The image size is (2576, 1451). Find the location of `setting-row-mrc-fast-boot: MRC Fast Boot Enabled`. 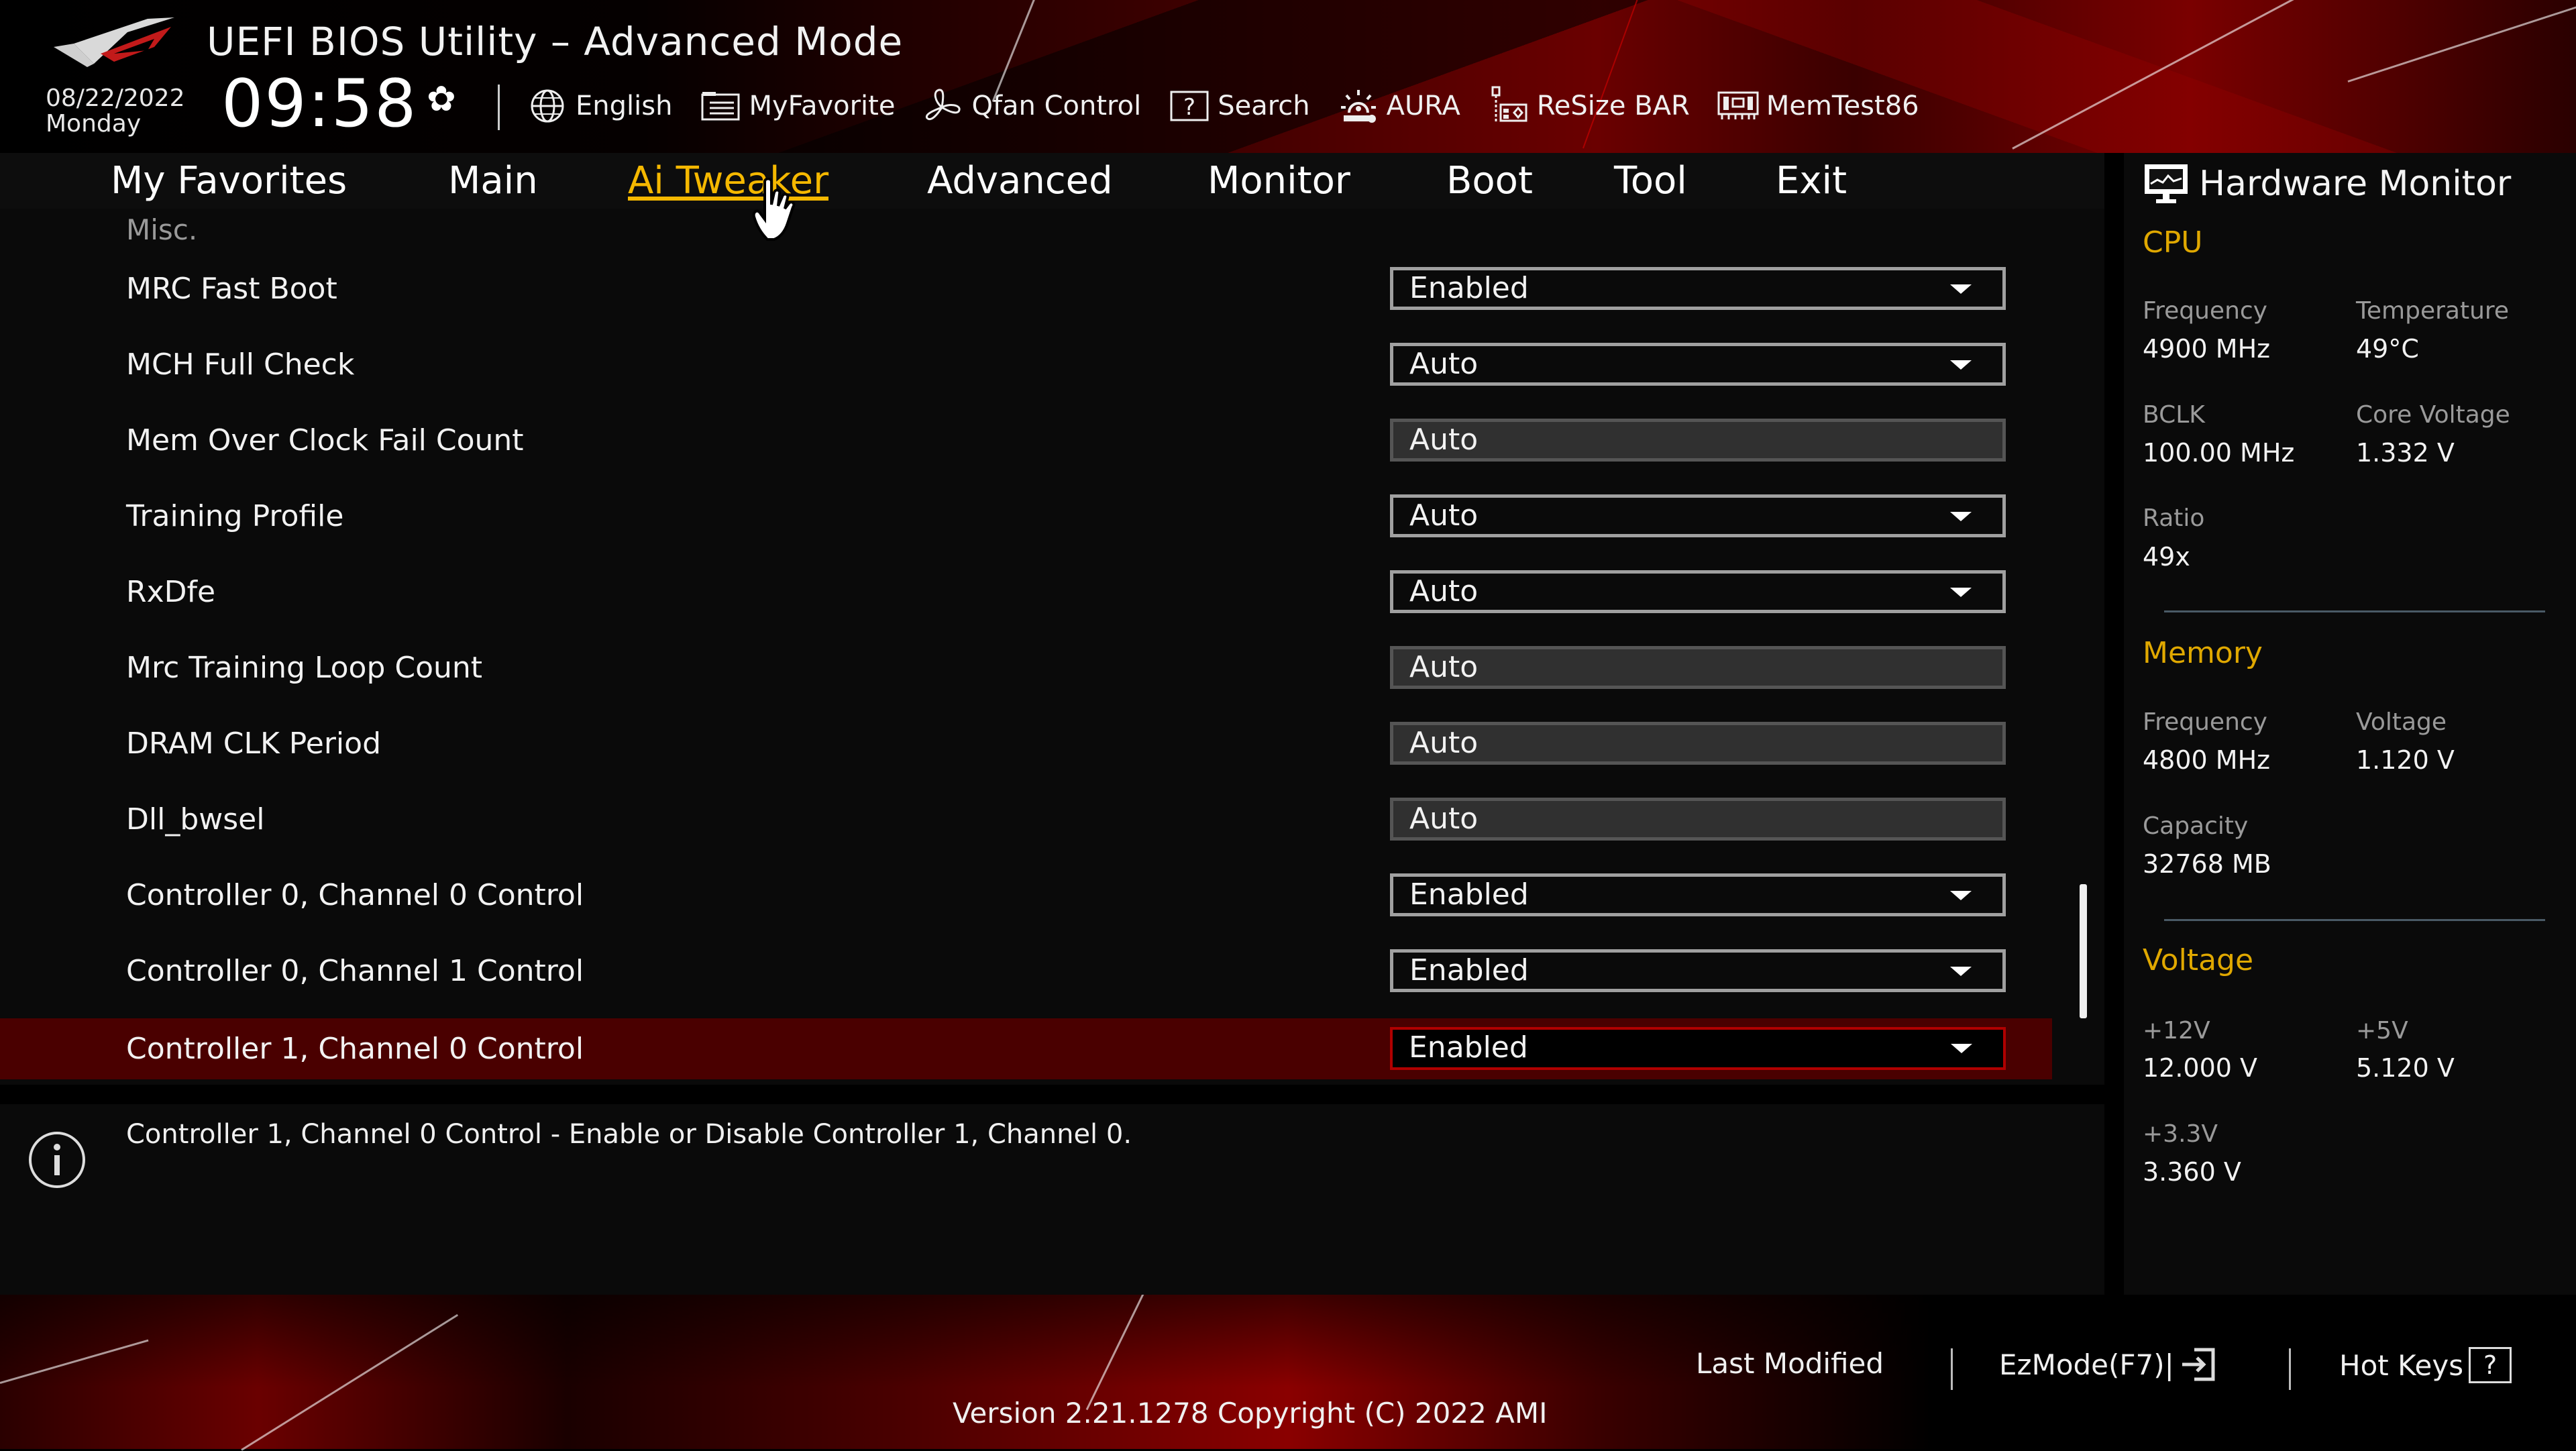

setting-row-mrc-fast-boot: MRC Fast Boot Enabled is located at coordinates (1026, 288).